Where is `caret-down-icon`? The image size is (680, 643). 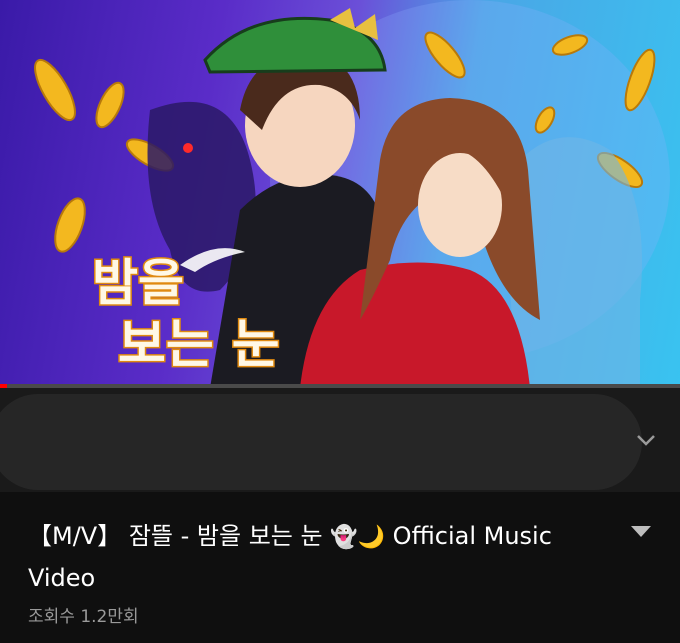
caret-down-icon is located at coordinates (641, 532).